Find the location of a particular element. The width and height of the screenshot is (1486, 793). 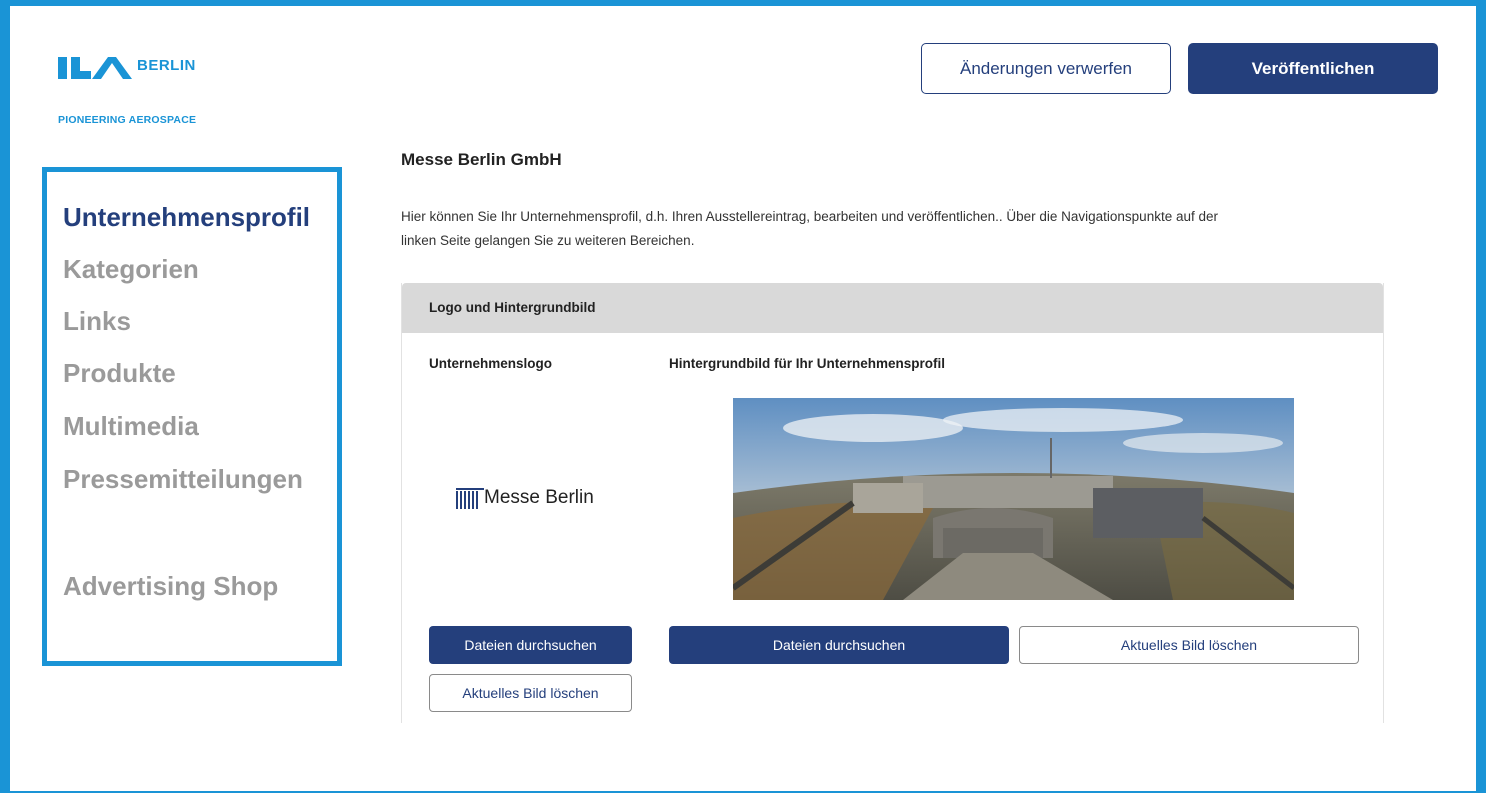

sidebar-item-produkte: Produkte is located at coordinates (119, 373).